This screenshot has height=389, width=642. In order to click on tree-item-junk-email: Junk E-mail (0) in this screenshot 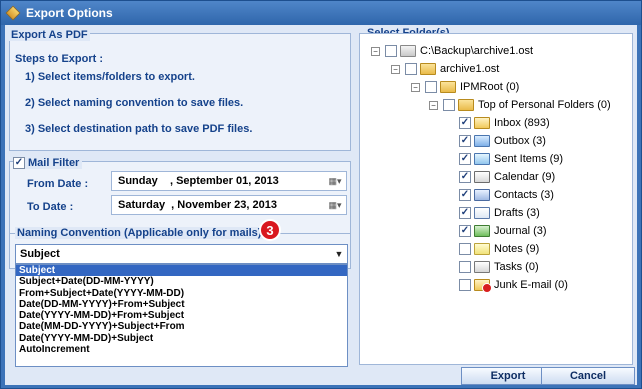, I will do `click(513, 285)`.